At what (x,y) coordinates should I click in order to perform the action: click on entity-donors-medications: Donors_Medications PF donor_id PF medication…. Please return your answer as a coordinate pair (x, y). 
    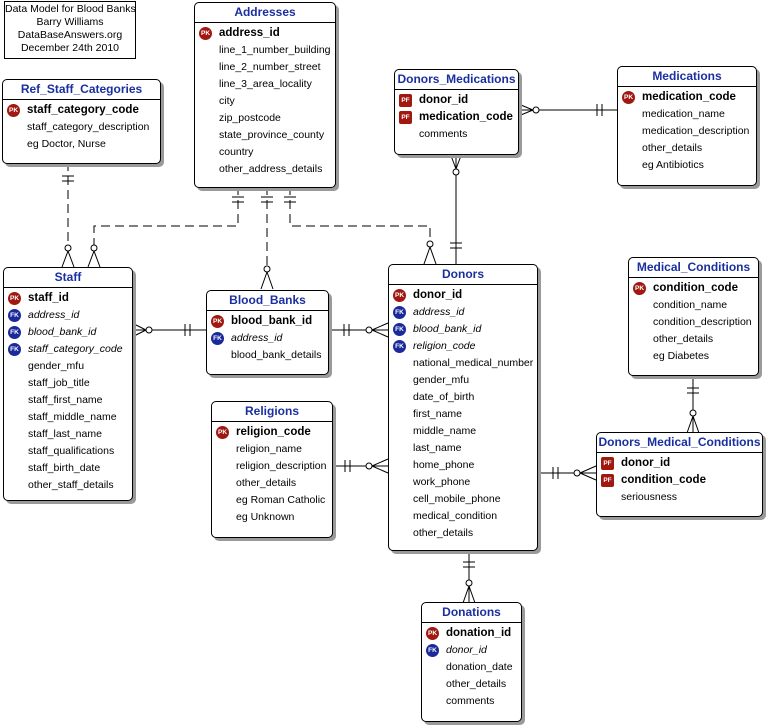
    Looking at the image, I should click on (456, 112).